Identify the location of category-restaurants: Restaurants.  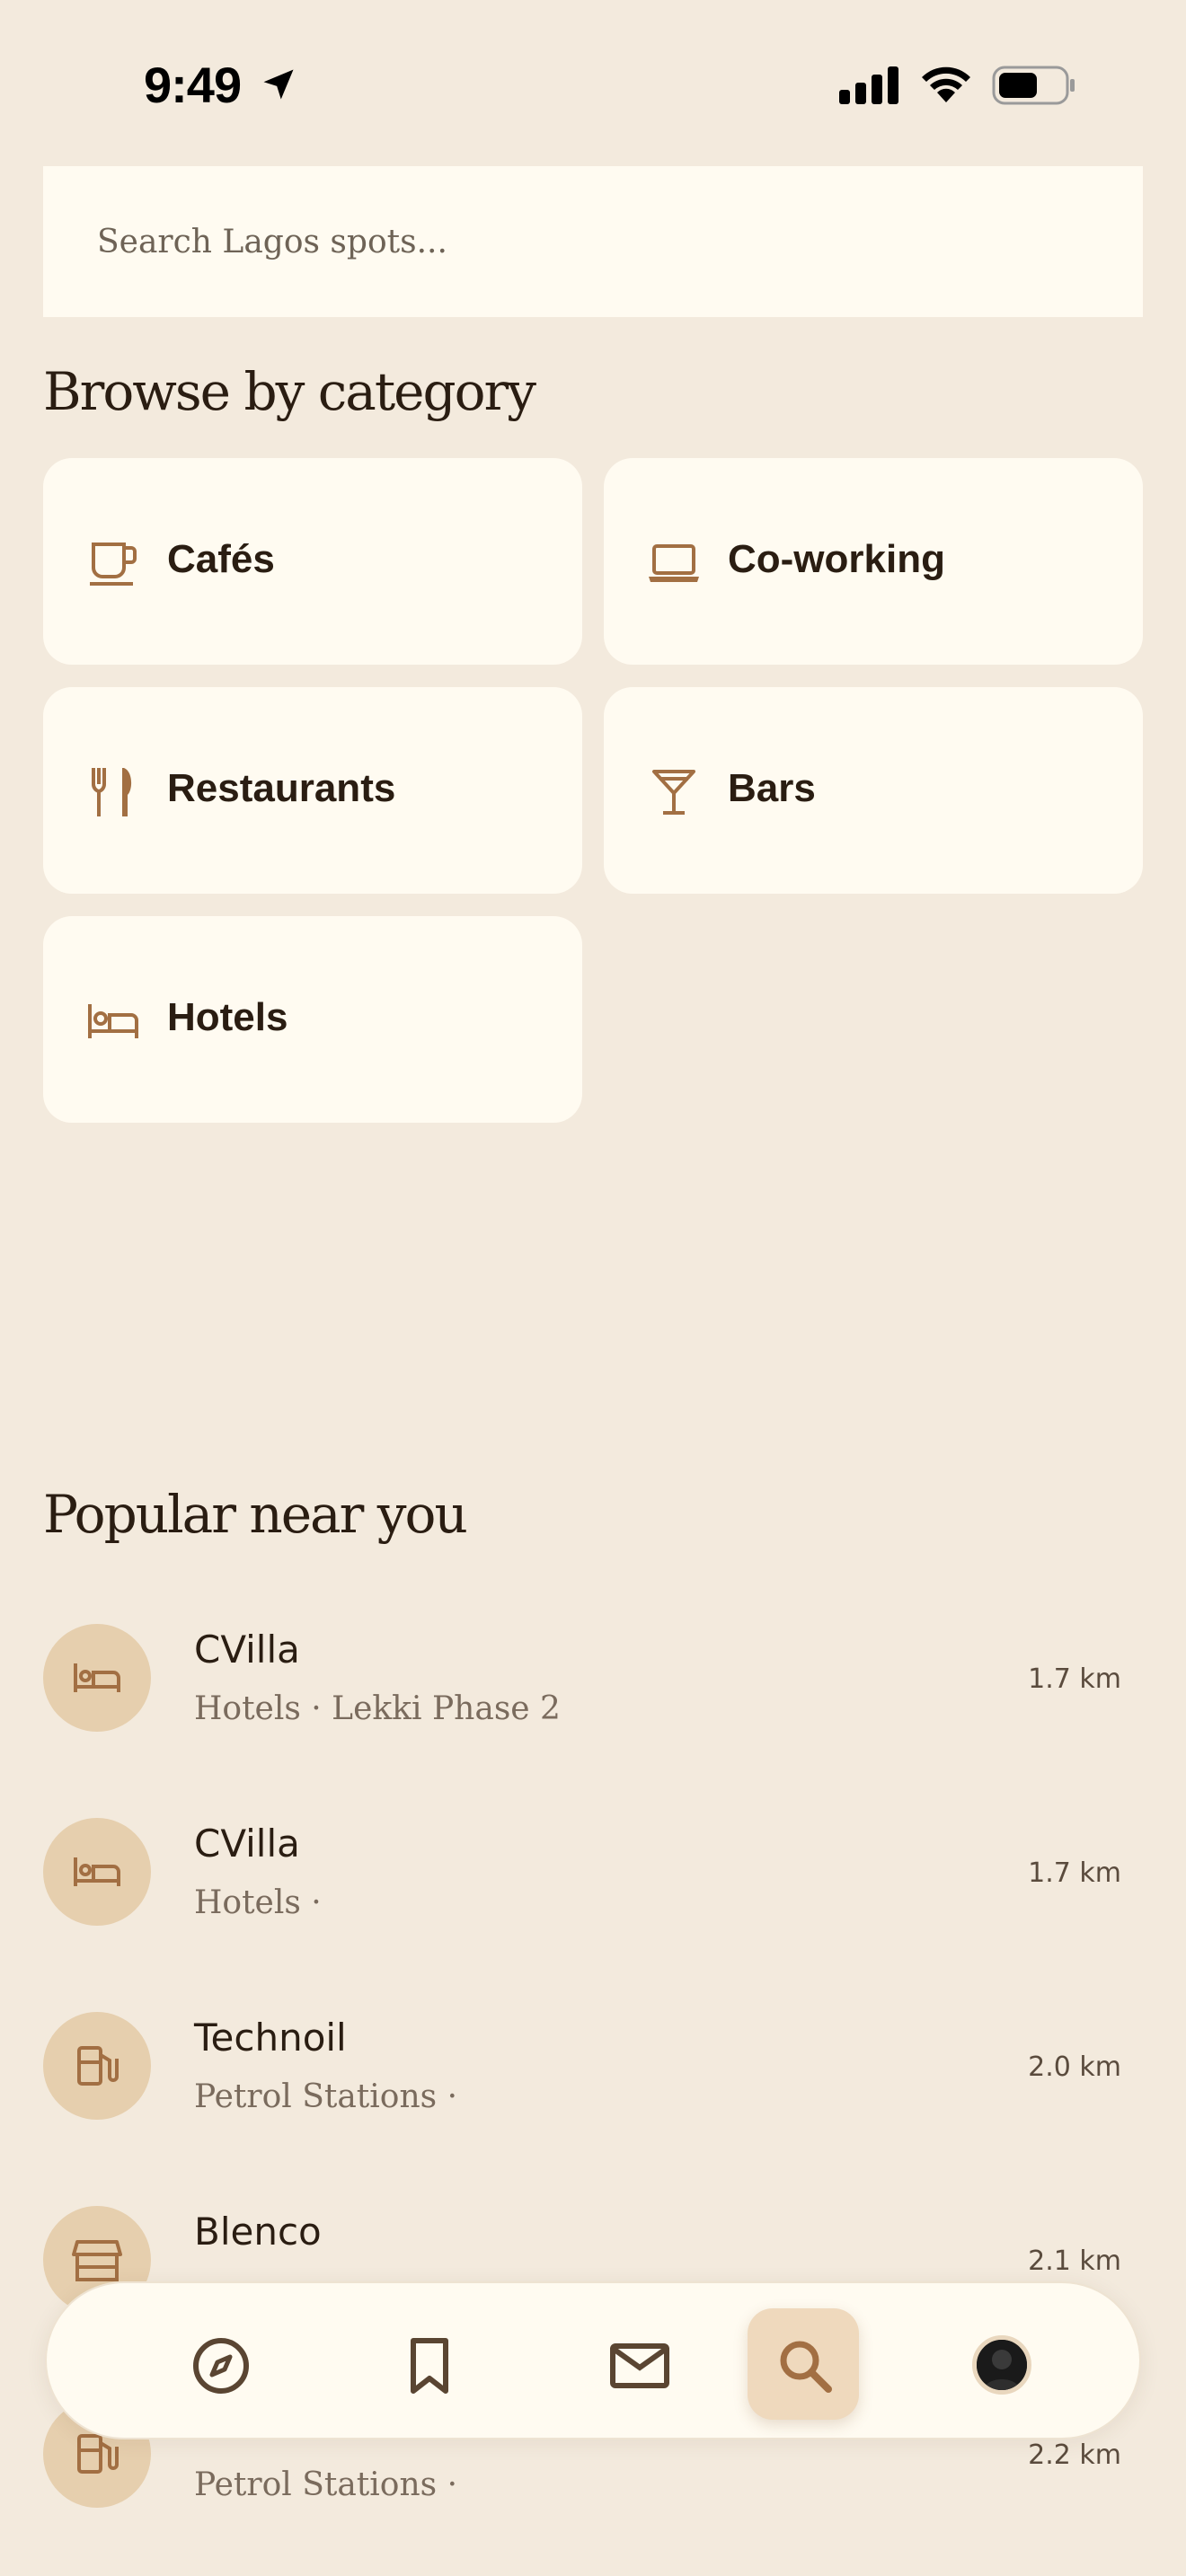
(312, 790).